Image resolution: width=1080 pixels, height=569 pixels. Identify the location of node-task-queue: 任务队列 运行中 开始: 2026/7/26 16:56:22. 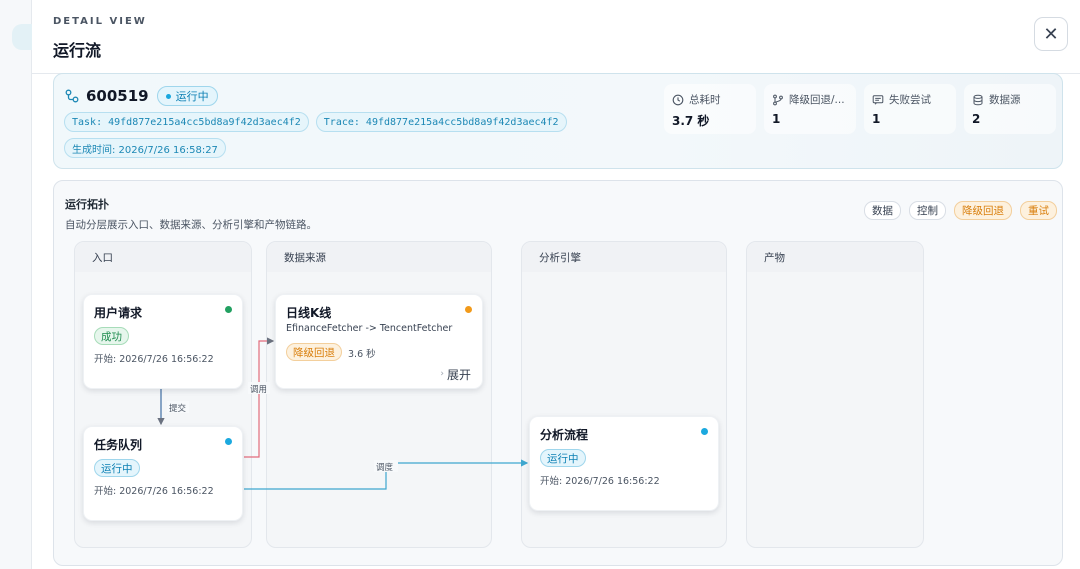
(163, 473).